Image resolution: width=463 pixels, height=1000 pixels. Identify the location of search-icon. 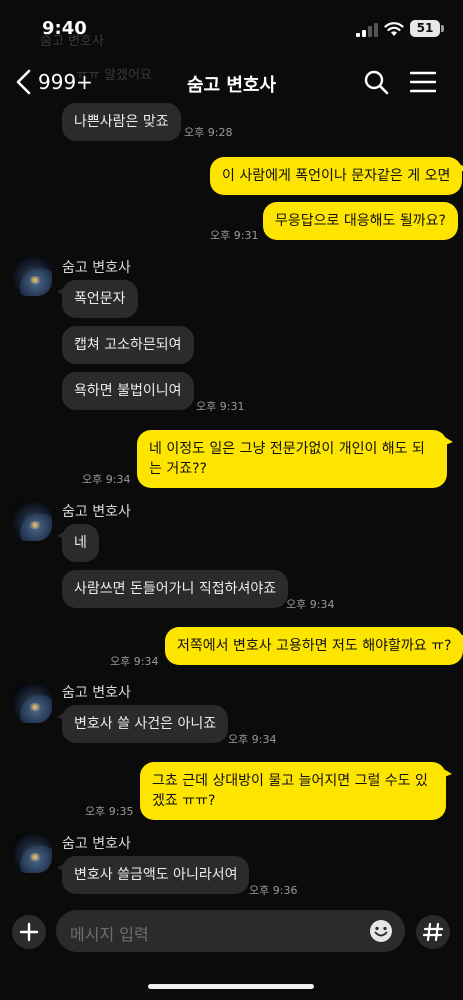
(376, 82).